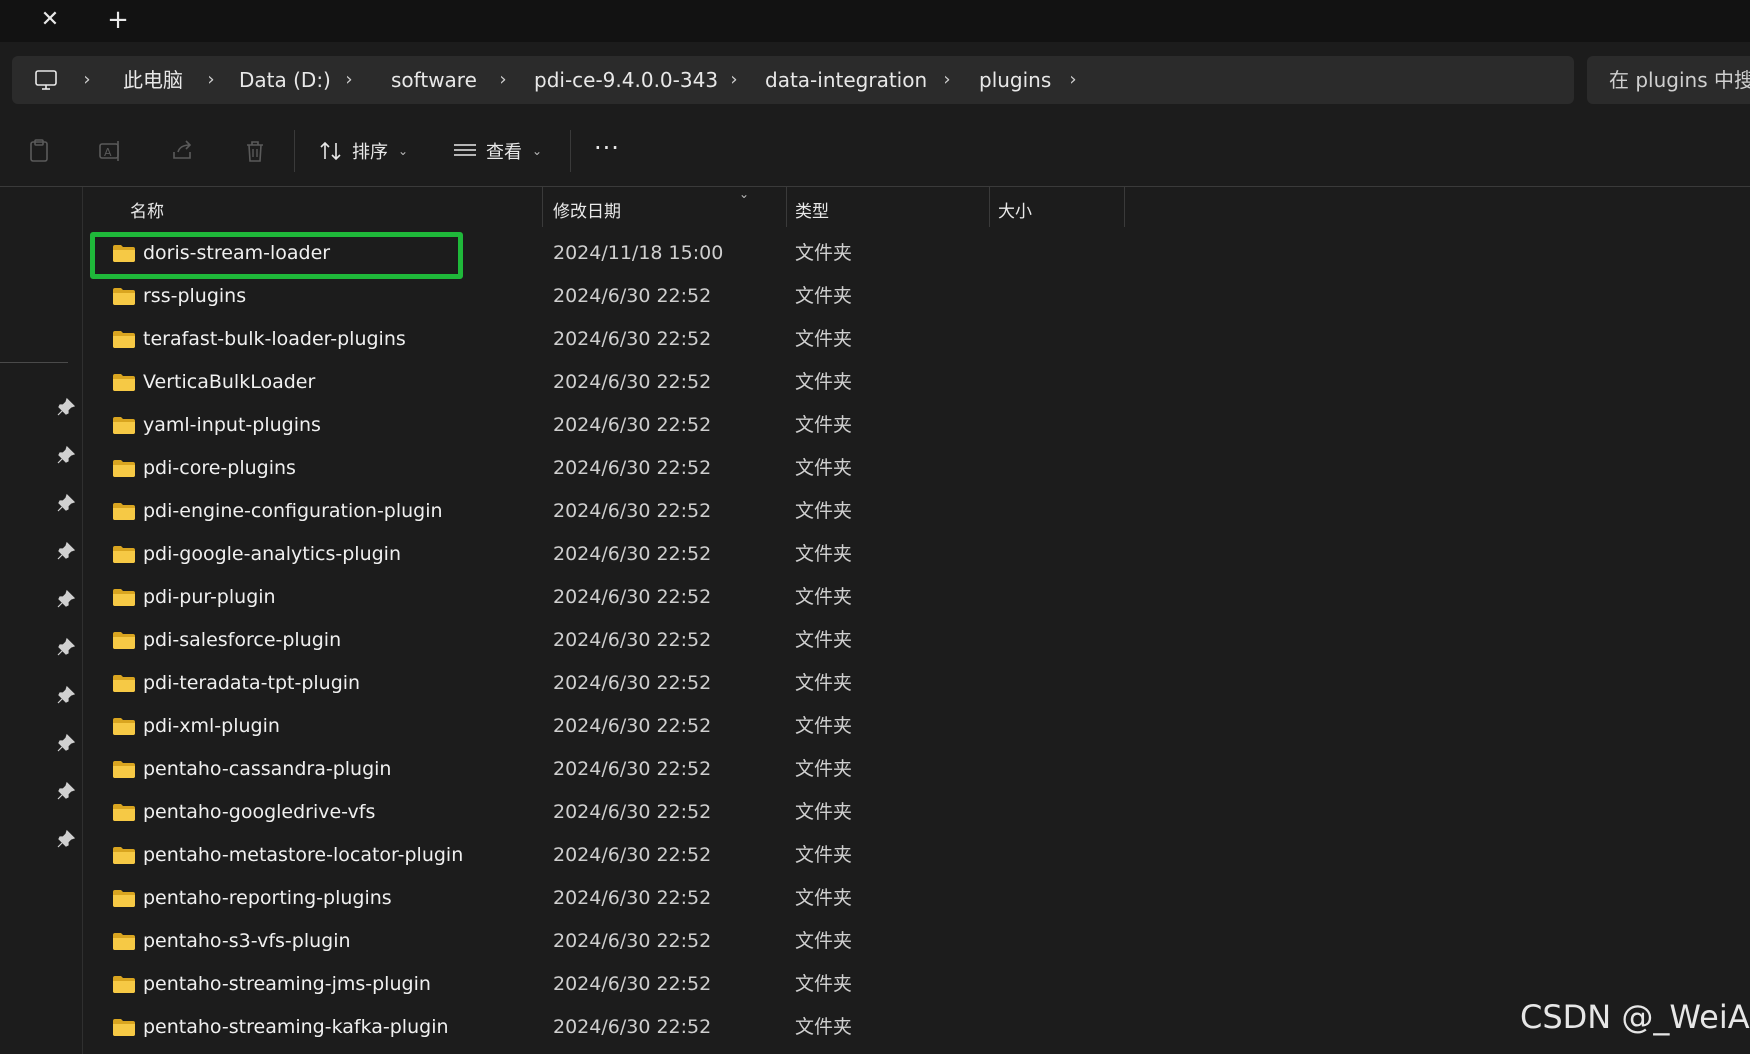 The image size is (1750, 1054). I want to click on breadcrumb-data-integration: data-integration, so click(846, 80).